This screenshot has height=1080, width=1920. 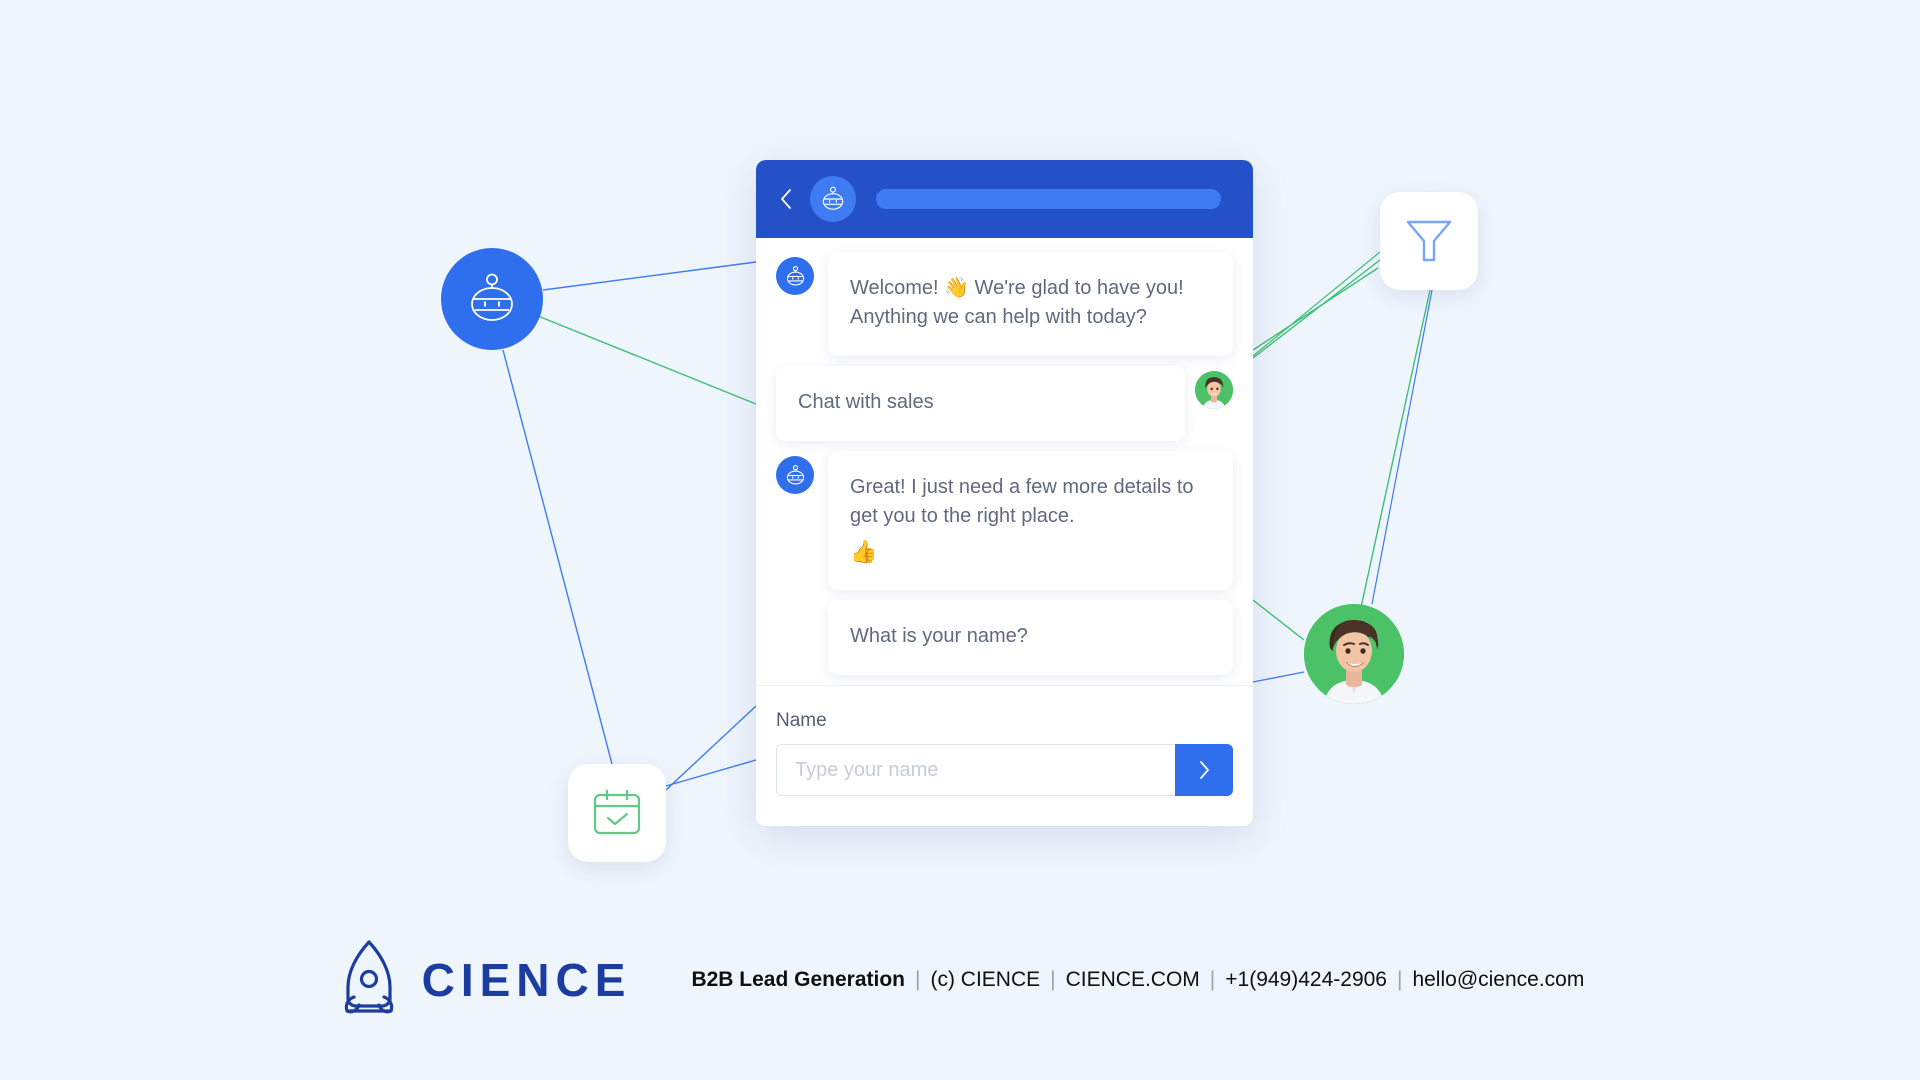 I want to click on floating-person-avatar, so click(x=1354, y=654).